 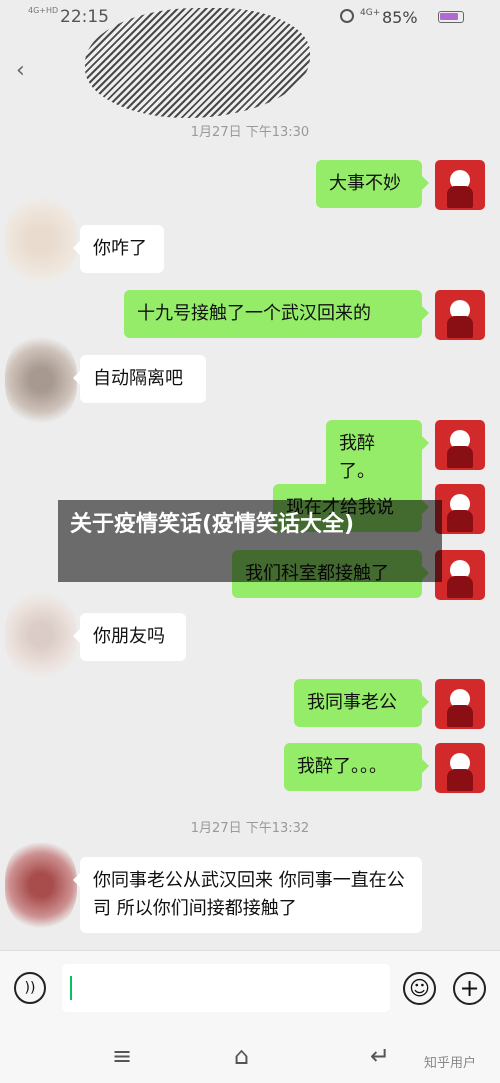 What do you see at coordinates (250, 828) in the screenshot?
I see `timestamp: 1月27日 下午13:32` at bounding box center [250, 828].